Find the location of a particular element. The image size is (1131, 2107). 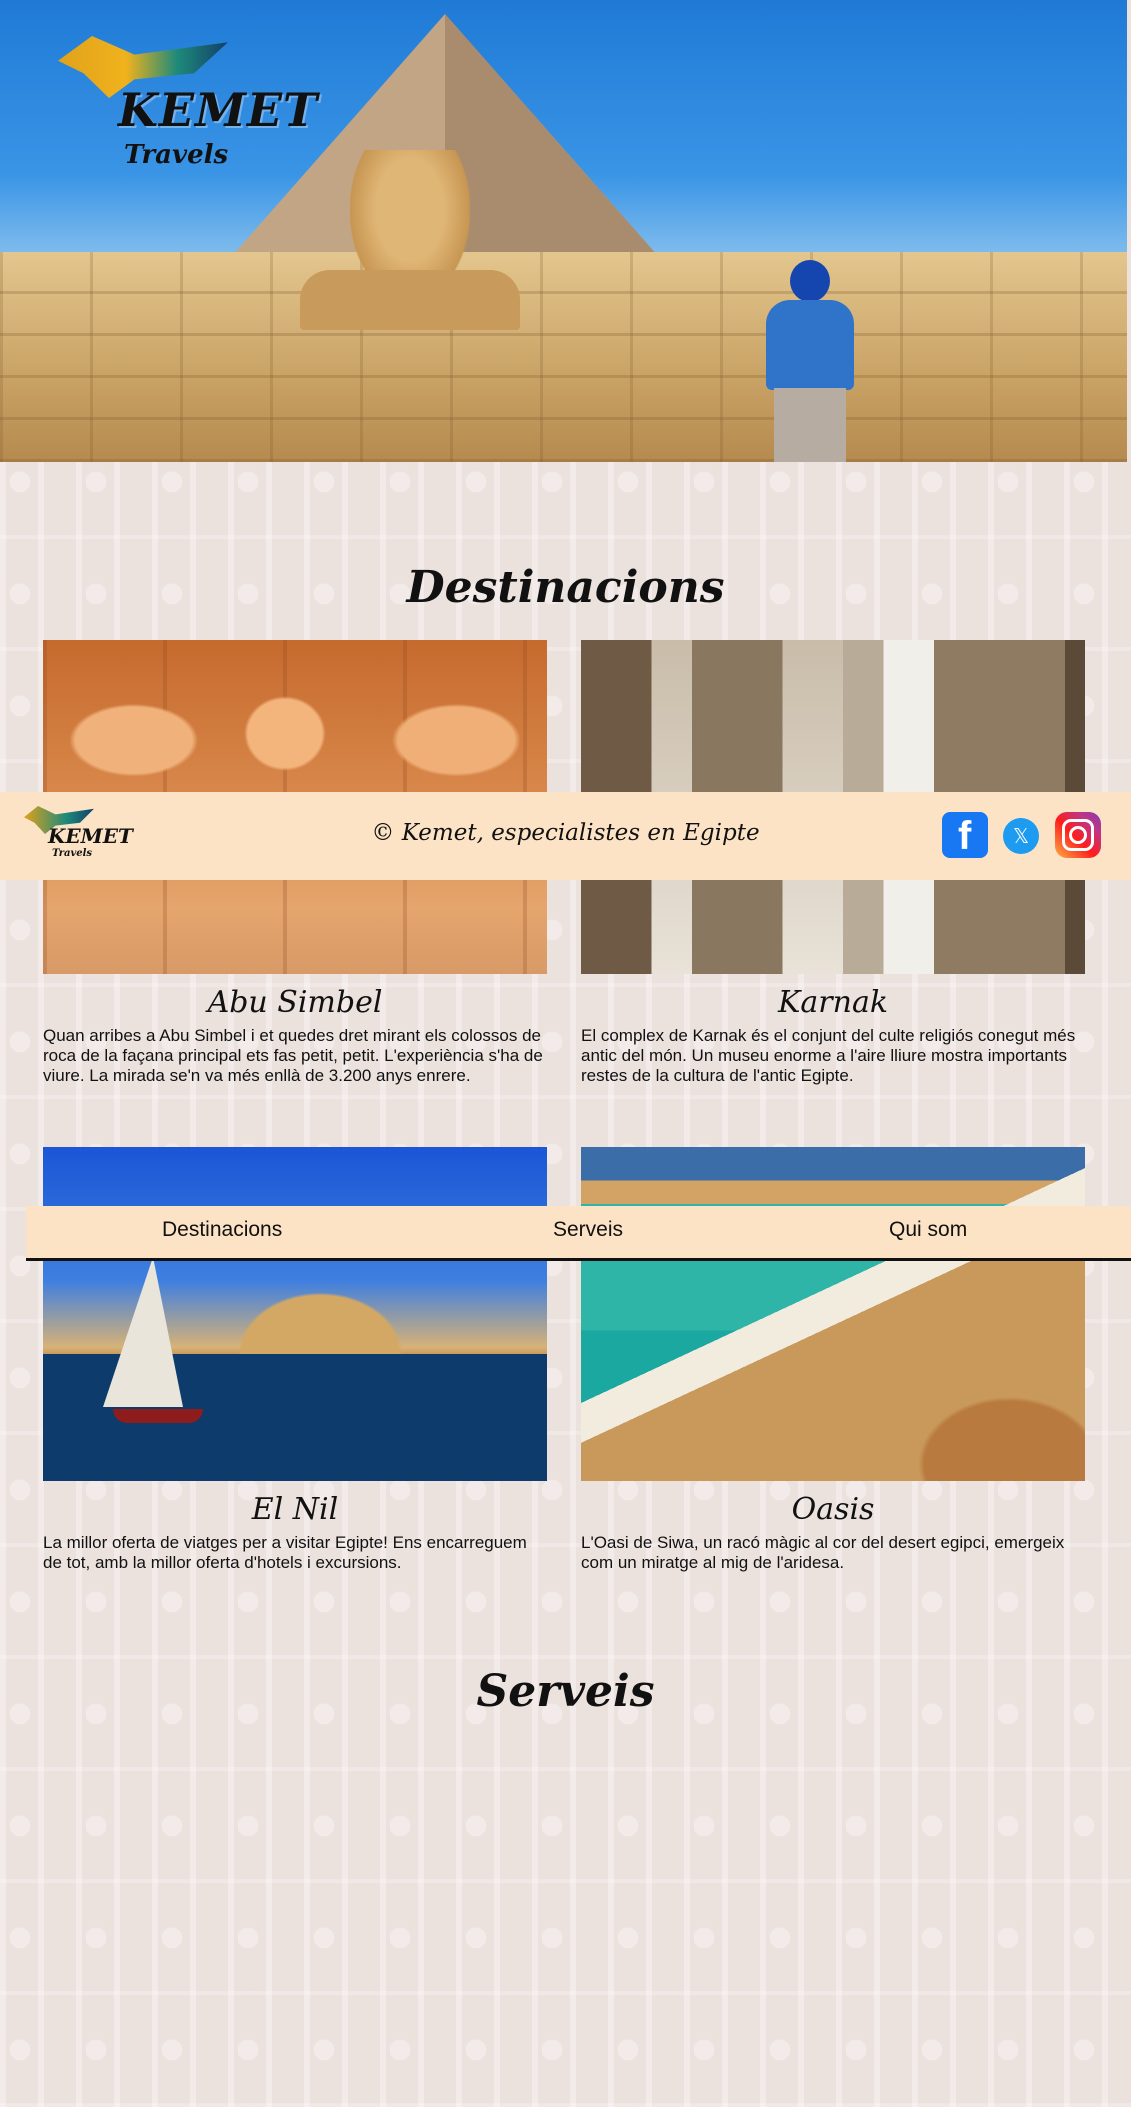

traveler-shirt is located at coordinates (810, 345).